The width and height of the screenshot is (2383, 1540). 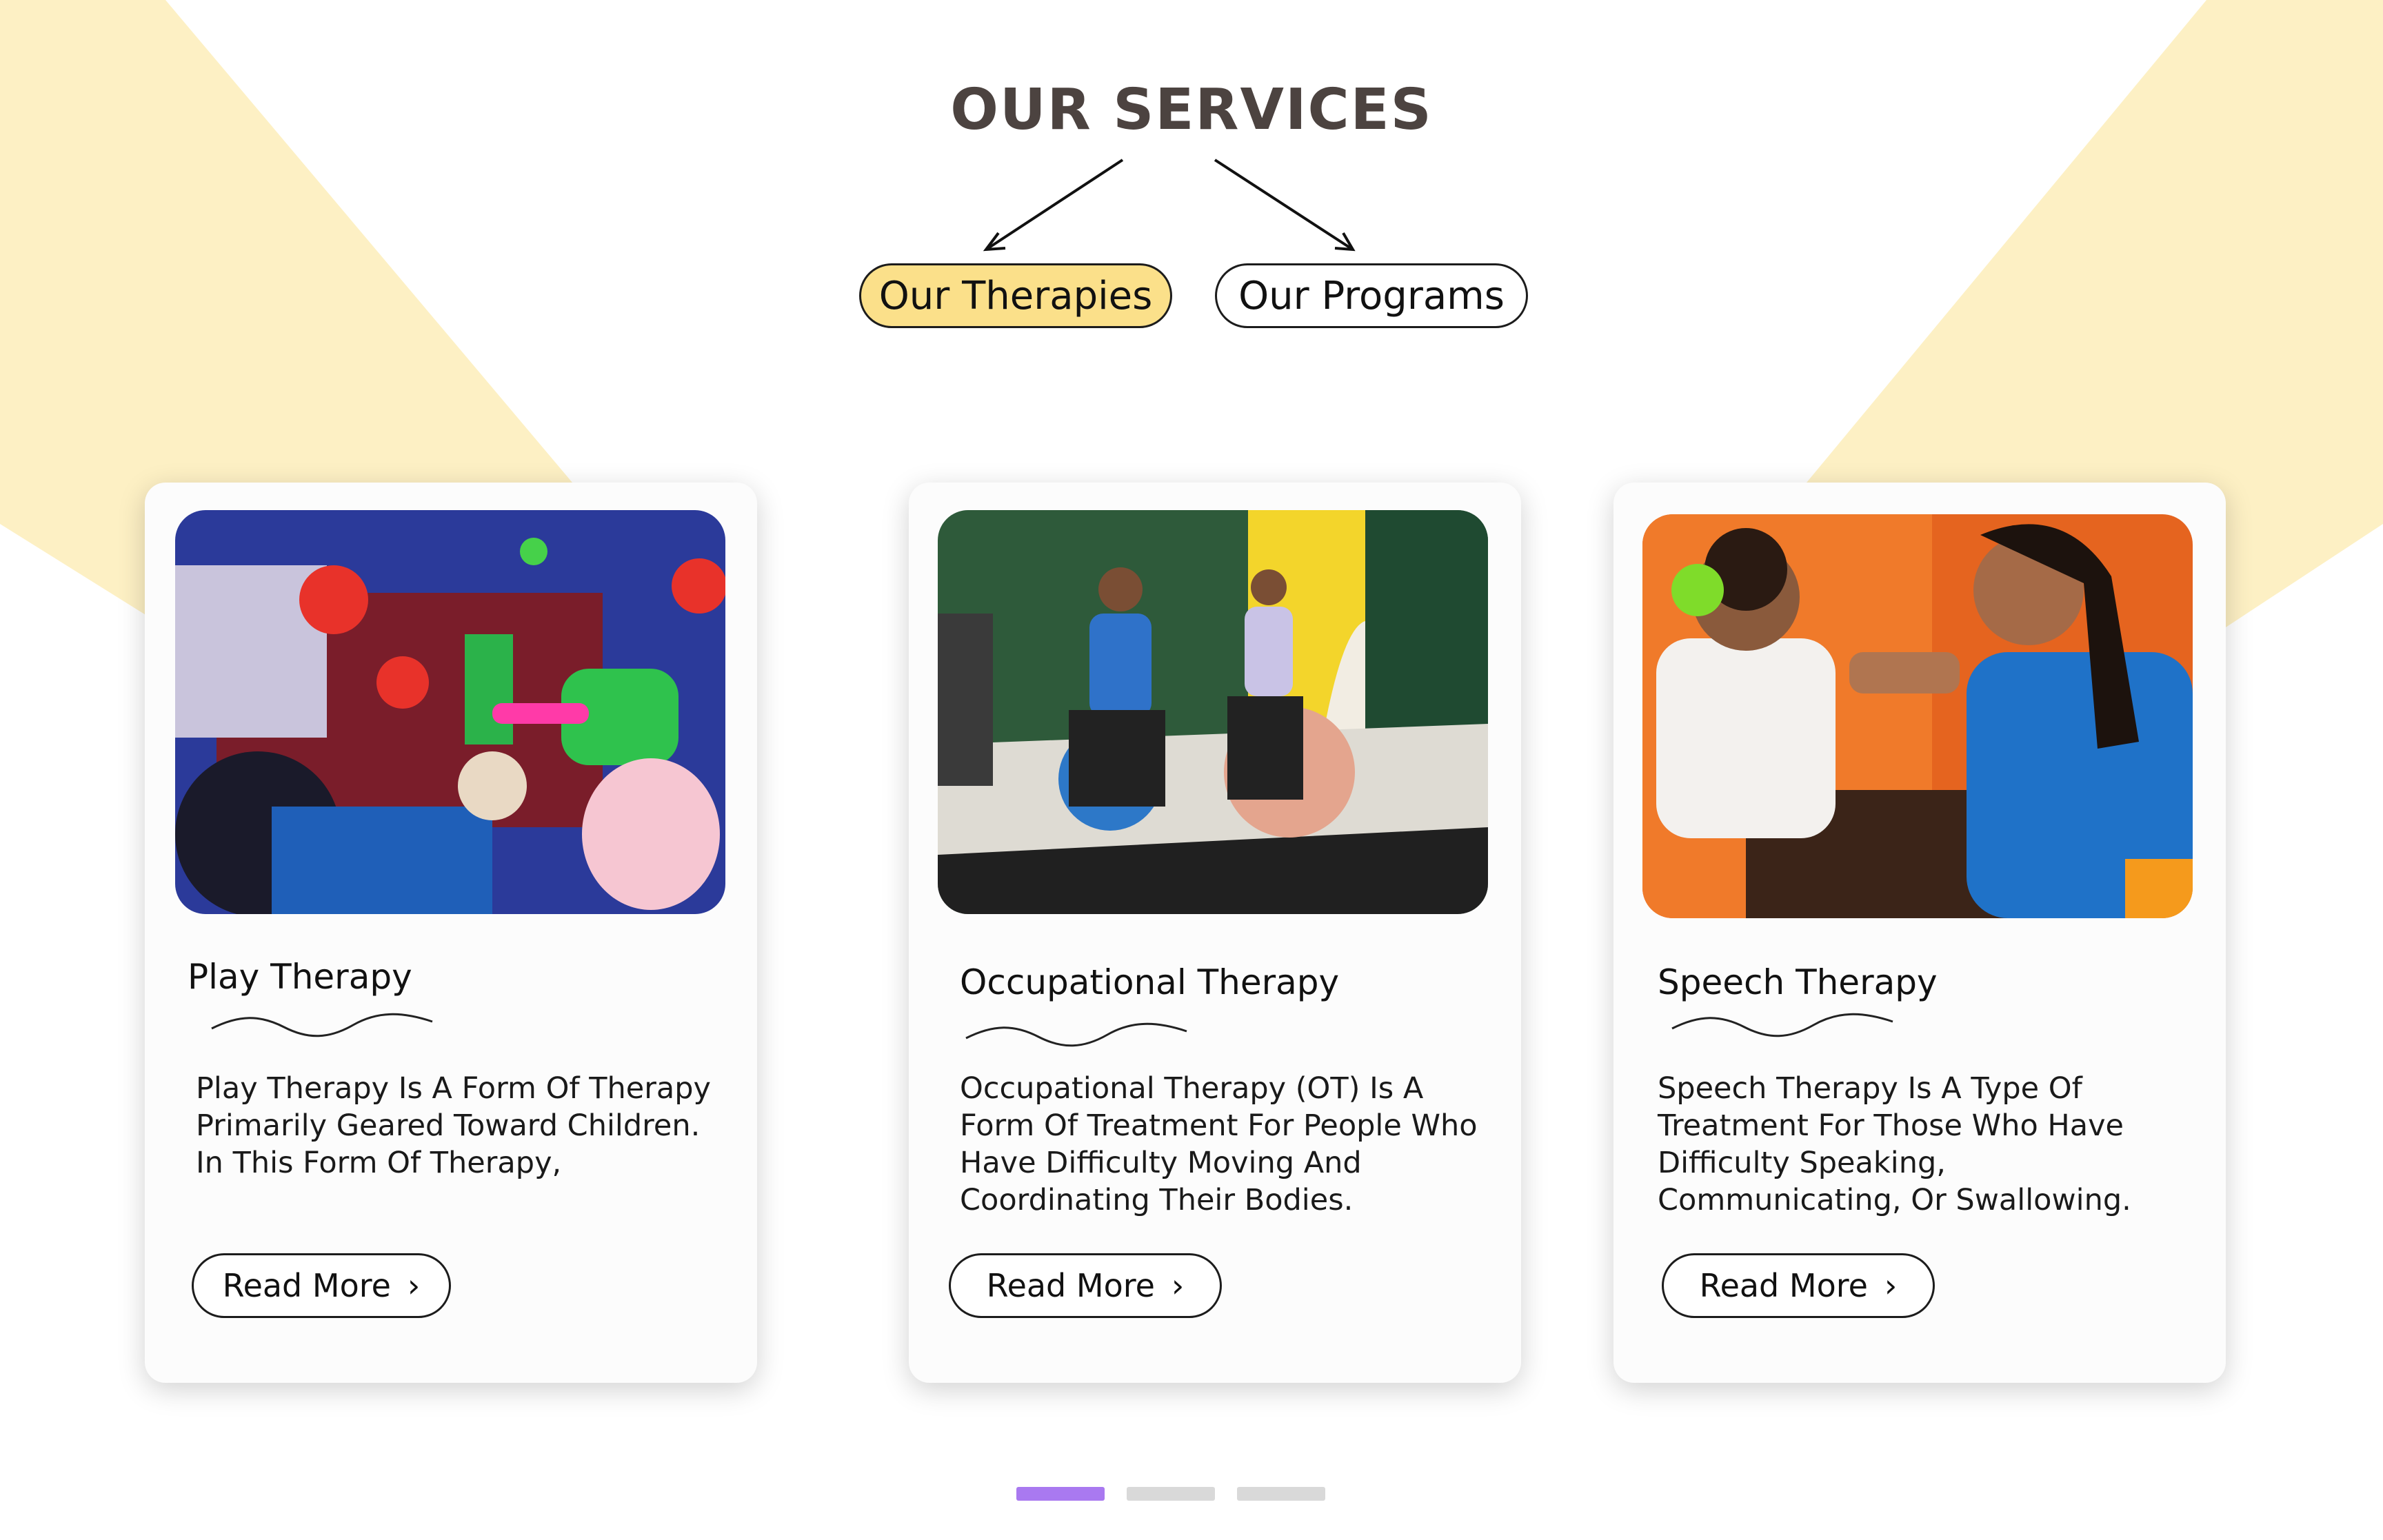 I want to click on card-title: Speech Therapy, so click(x=1798, y=982).